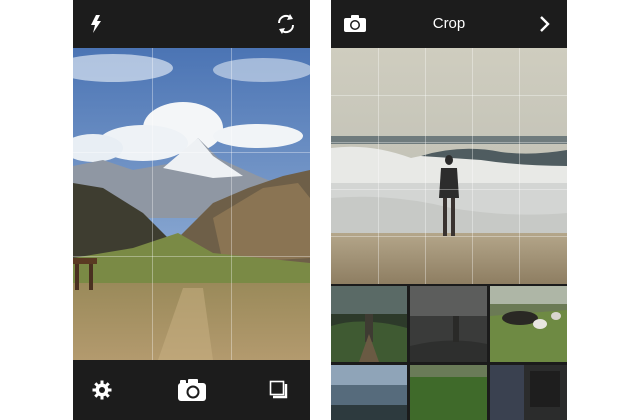 This screenshot has height=420, width=640. I want to click on camera-top-bar, so click(191, 24).